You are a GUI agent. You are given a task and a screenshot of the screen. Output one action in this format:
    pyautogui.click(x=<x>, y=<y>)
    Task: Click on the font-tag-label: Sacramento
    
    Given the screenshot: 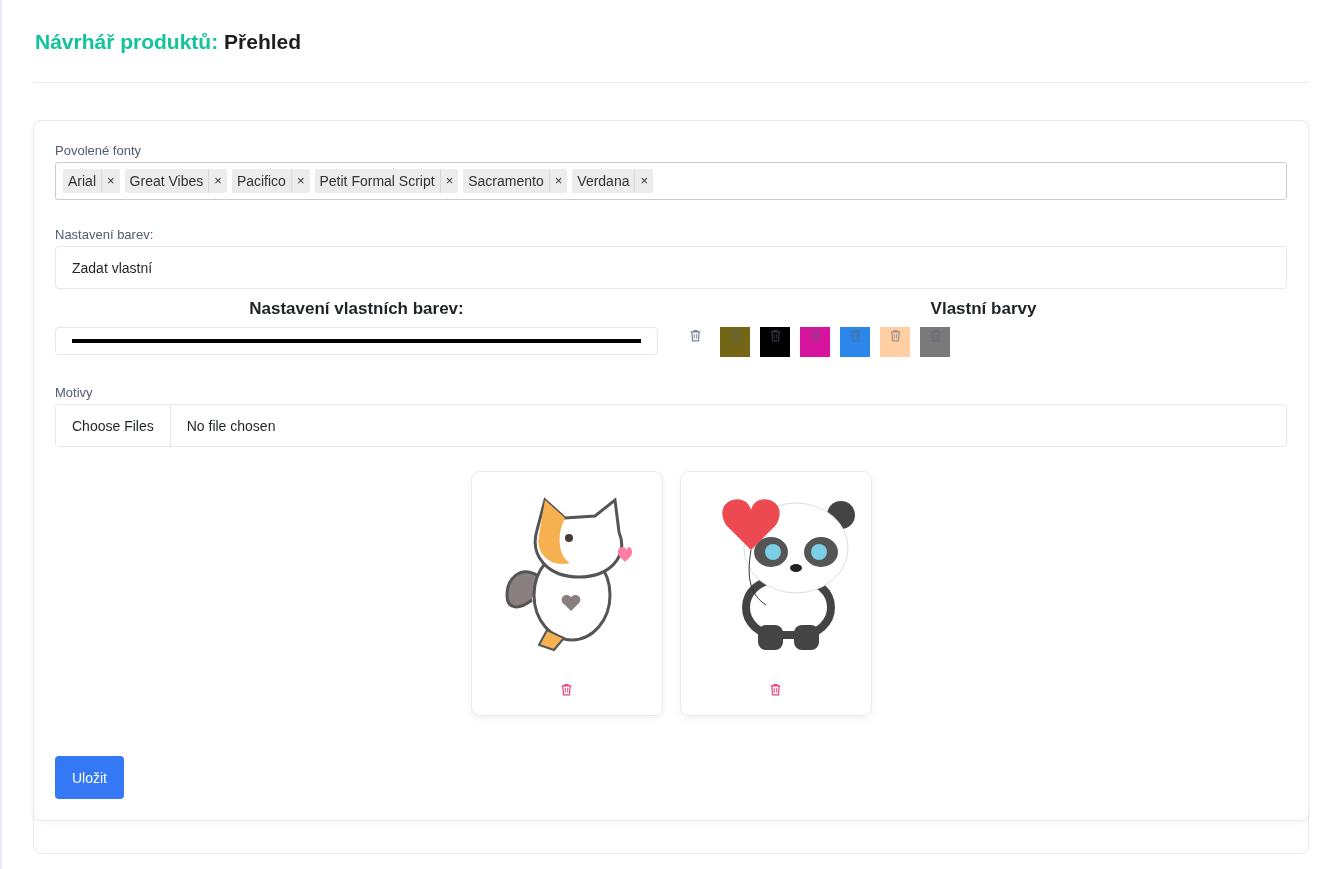 What is the action you would take?
    pyautogui.click(x=506, y=181)
    